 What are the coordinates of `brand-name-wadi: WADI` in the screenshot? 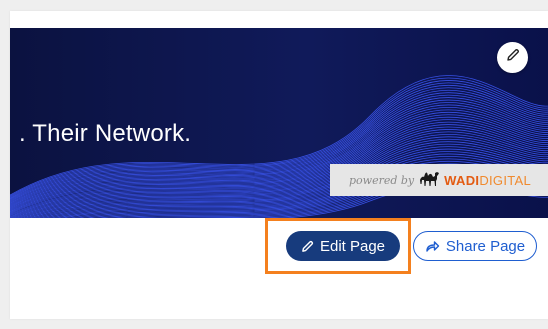 It's located at (462, 180).